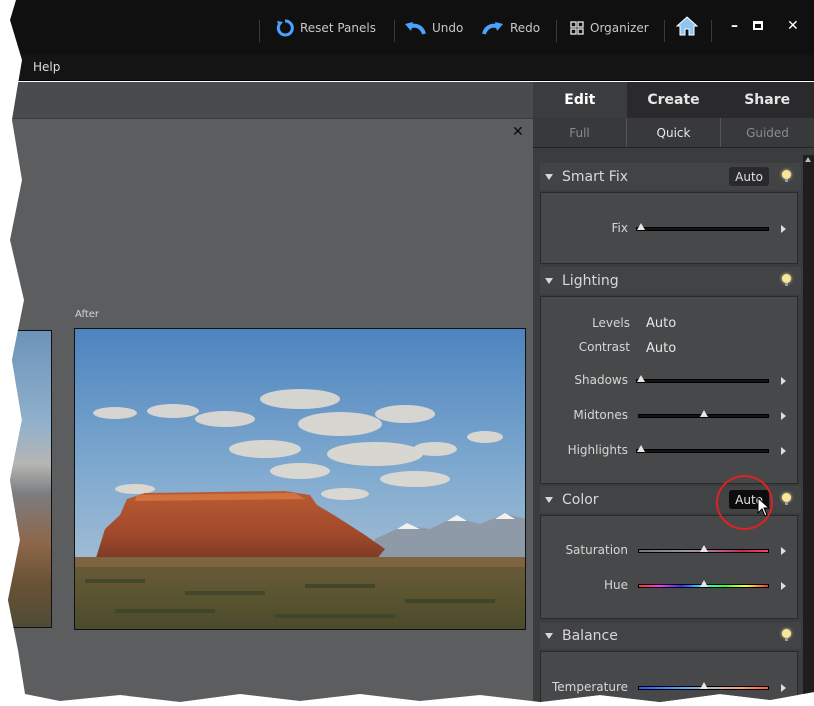  What do you see at coordinates (589, 687) in the screenshot?
I see `temperature-label: Temperature` at bounding box center [589, 687].